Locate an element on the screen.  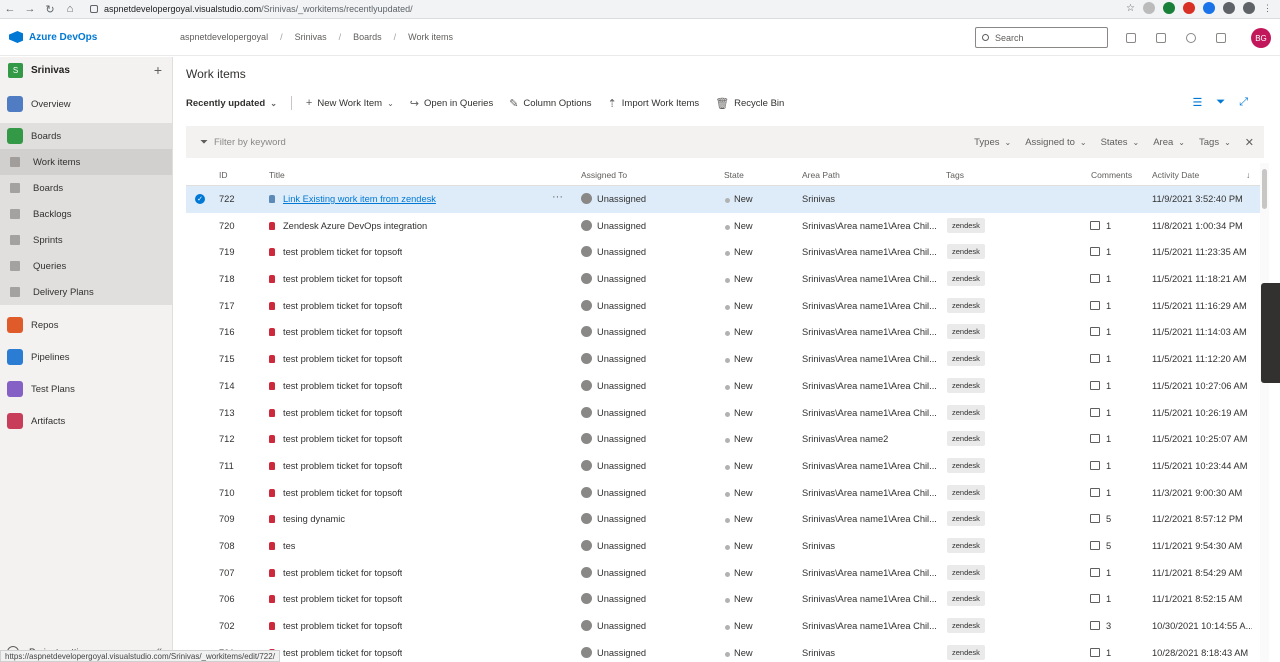
help-icon is located at coordinates (1191, 38).